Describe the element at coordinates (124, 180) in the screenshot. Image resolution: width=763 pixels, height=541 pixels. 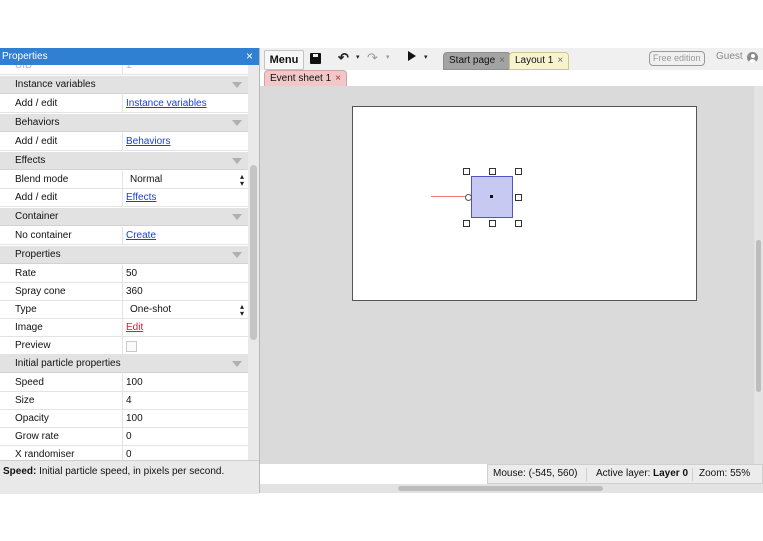
I see `property-row-blend-mode: Blend mode Normal ▴ ▾` at that location.